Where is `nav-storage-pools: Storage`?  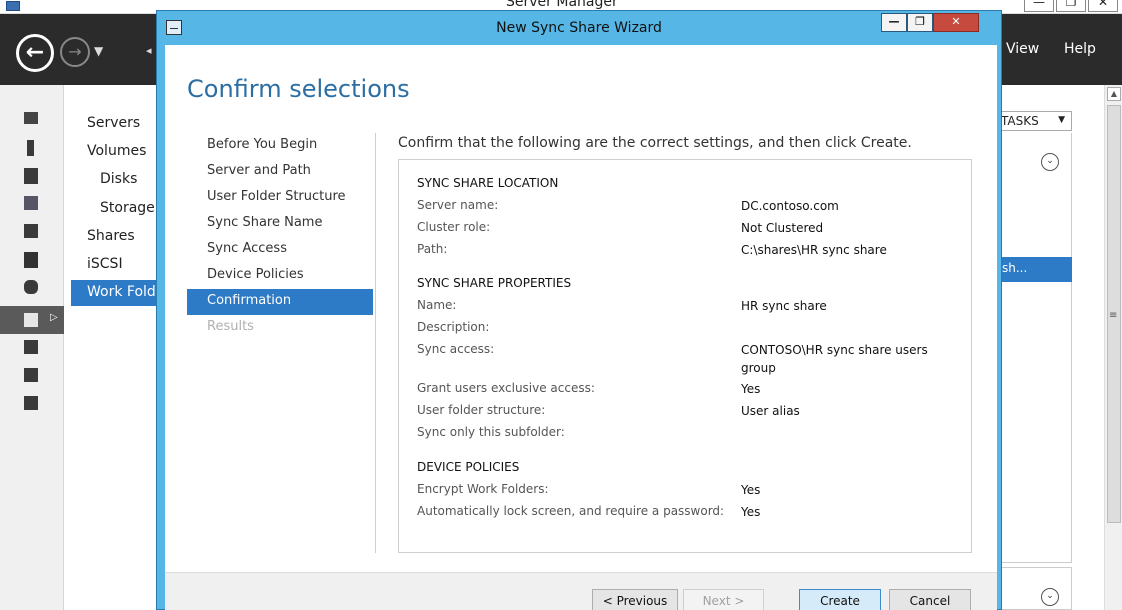 nav-storage-pools: Storage is located at coordinates (127, 208).